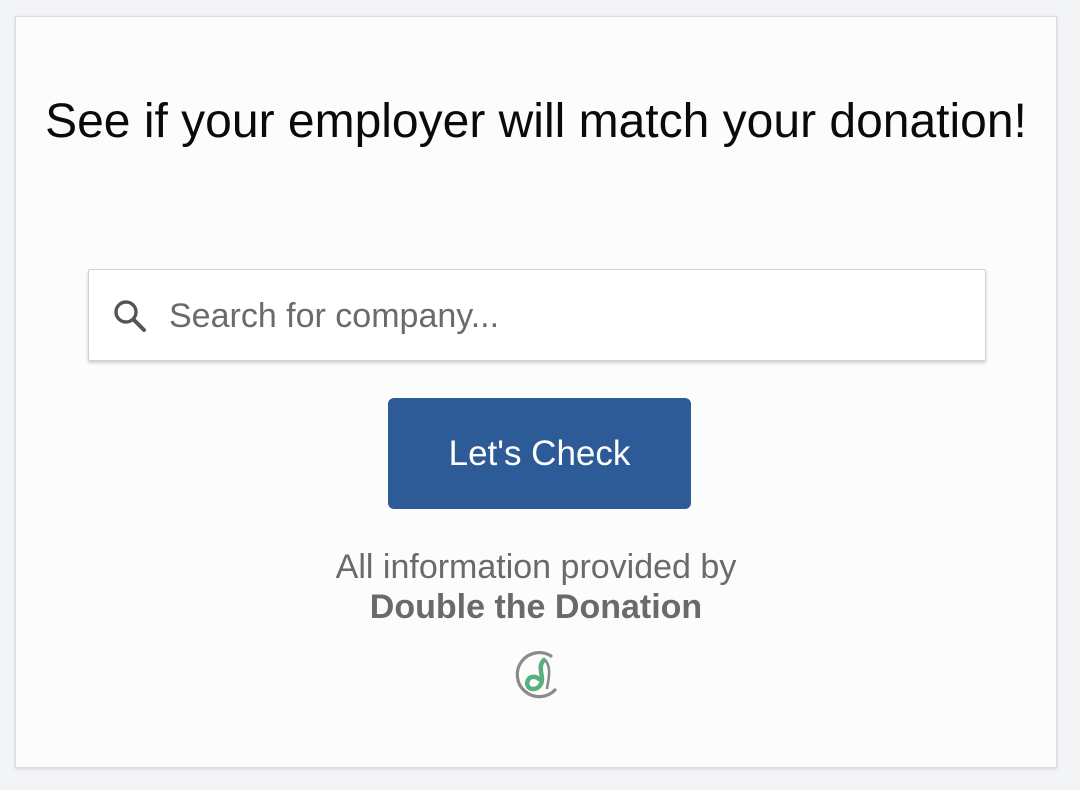 The width and height of the screenshot is (1080, 790). What do you see at coordinates (539, 453) in the screenshot?
I see `lets-check-button: Let's Check` at bounding box center [539, 453].